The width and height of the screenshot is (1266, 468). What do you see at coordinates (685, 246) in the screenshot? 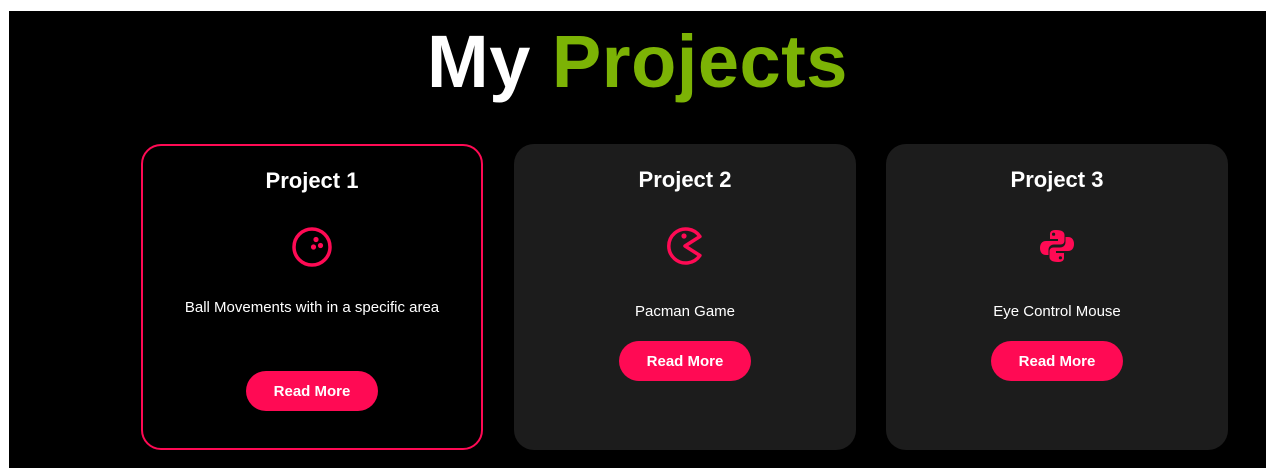
I see `pacman-icon` at bounding box center [685, 246].